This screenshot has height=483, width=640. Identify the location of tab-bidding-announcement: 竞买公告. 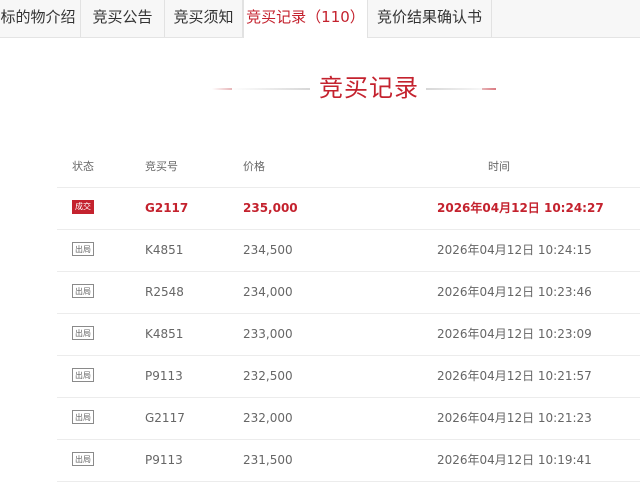
(123, 18).